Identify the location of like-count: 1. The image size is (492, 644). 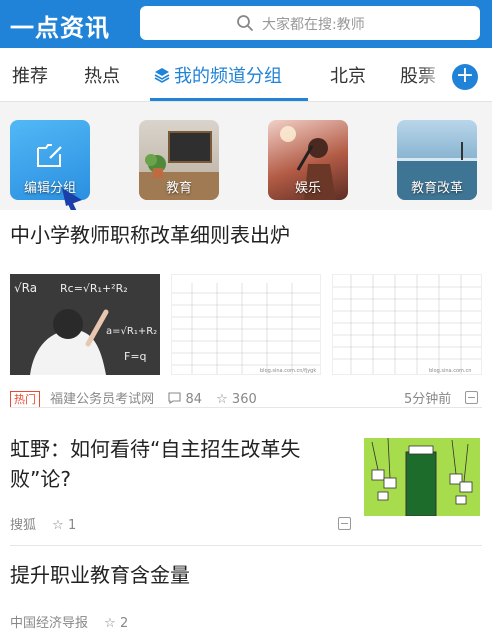
(72, 525).